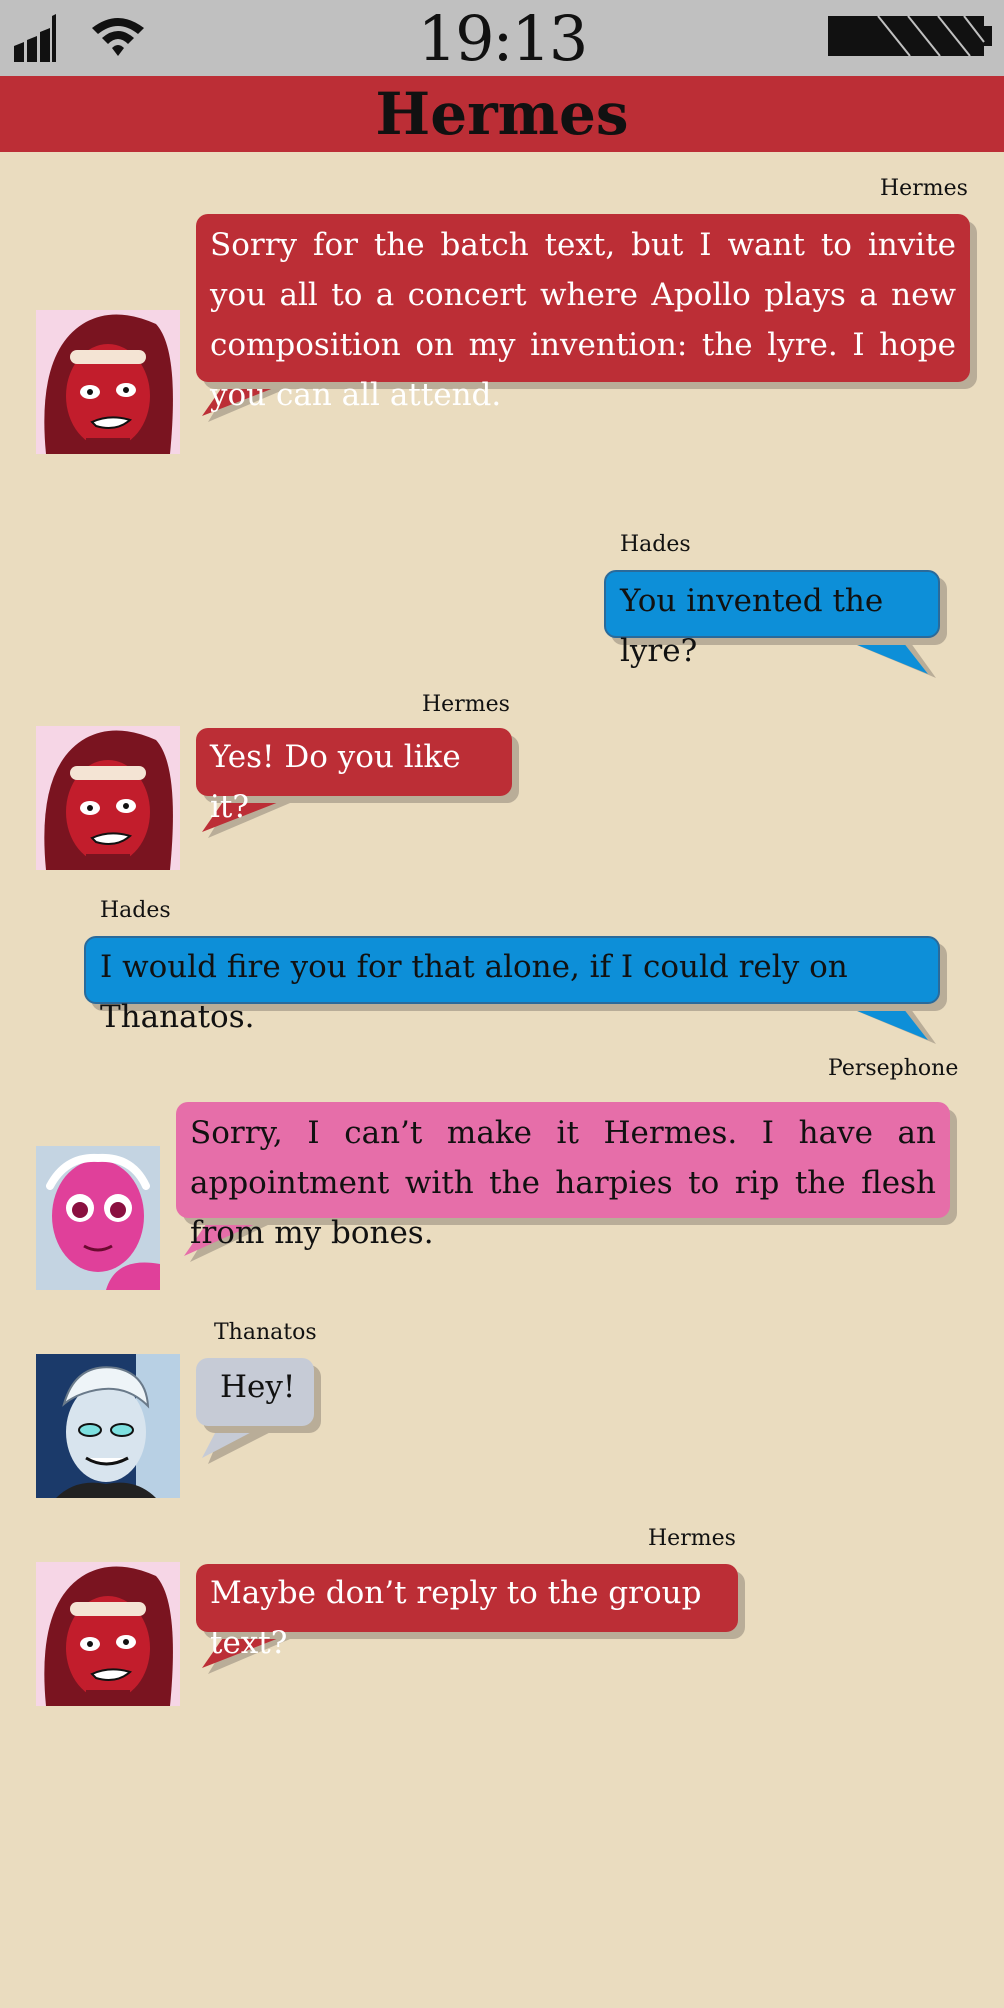  Describe the element at coordinates (98, 1218) in the screenshot. I see `persephone-avatar` at that location.